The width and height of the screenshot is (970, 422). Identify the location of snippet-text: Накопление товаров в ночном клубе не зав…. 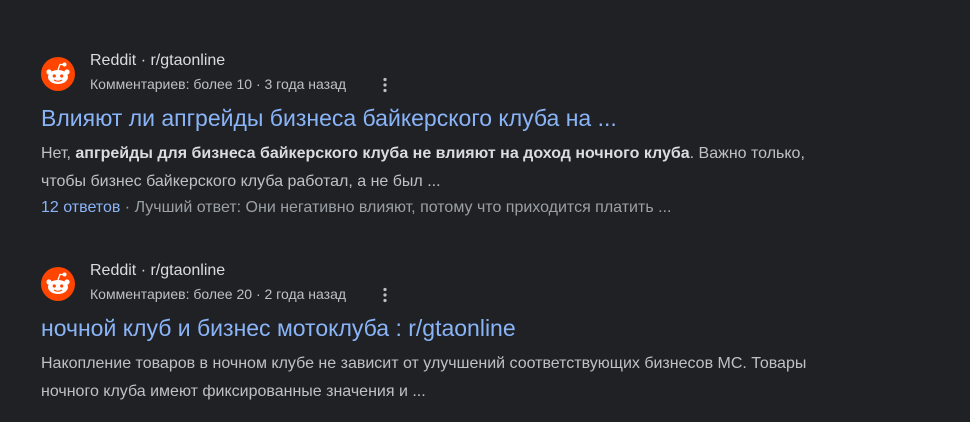
(424, 377).